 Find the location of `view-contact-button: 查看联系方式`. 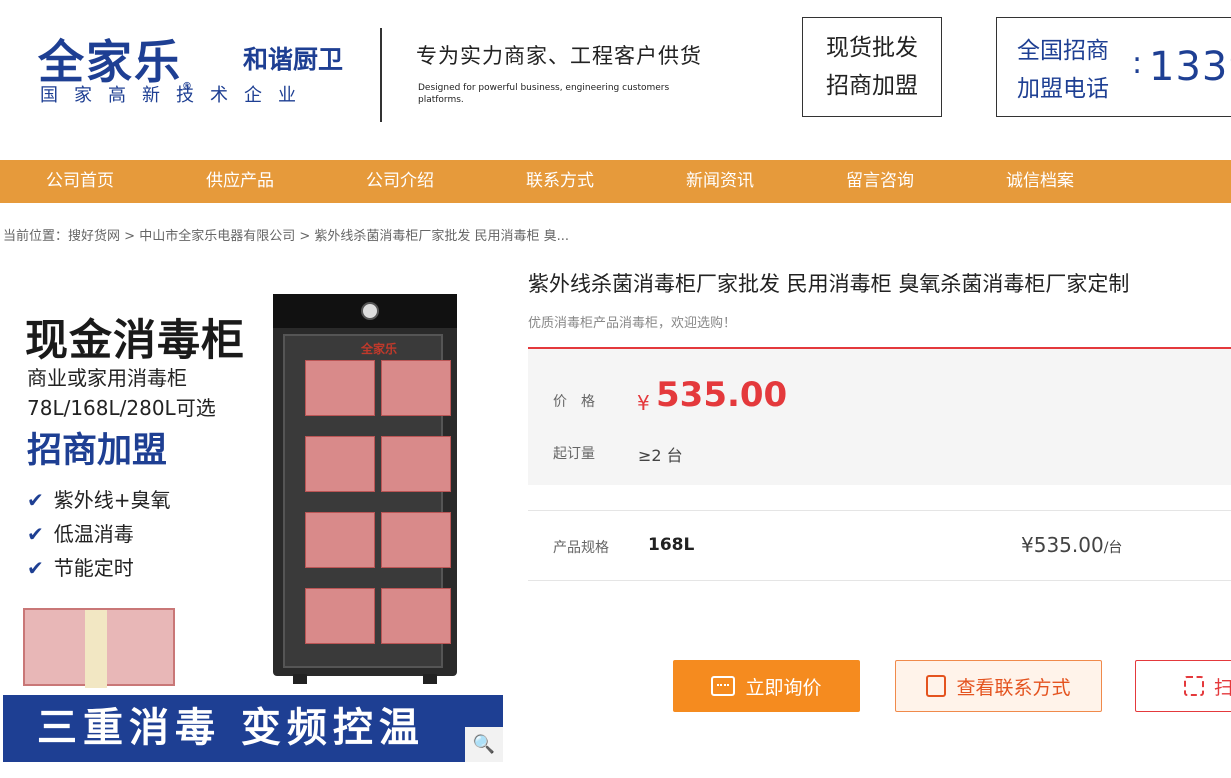

view-contact-button: 查看联系方式 is located at coordinates (998, 686).